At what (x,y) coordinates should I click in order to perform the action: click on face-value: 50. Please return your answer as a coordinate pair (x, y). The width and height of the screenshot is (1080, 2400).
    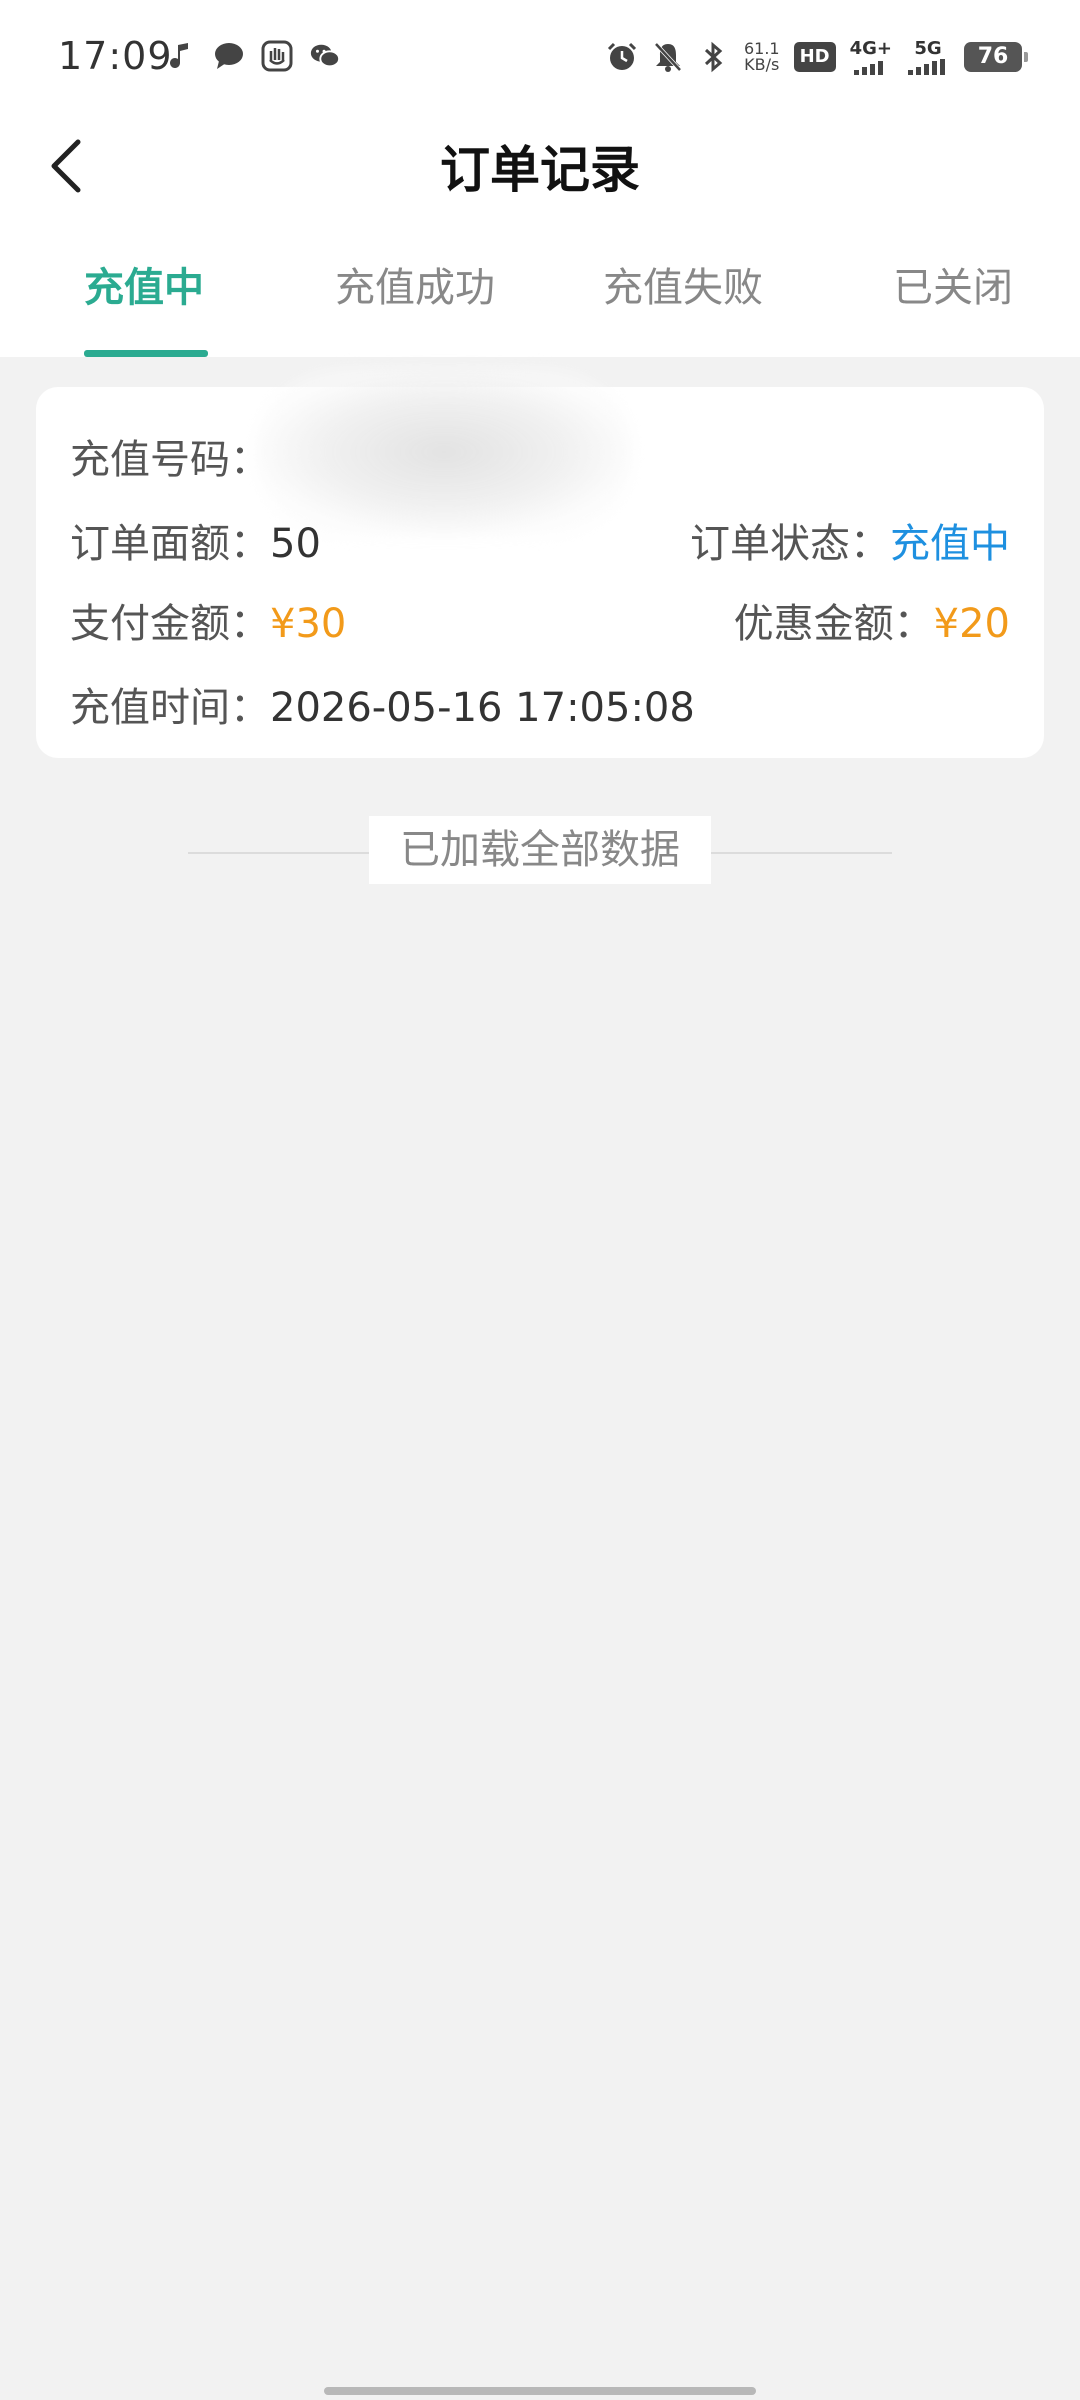
    Looking at the image, I should click on (295, 544).